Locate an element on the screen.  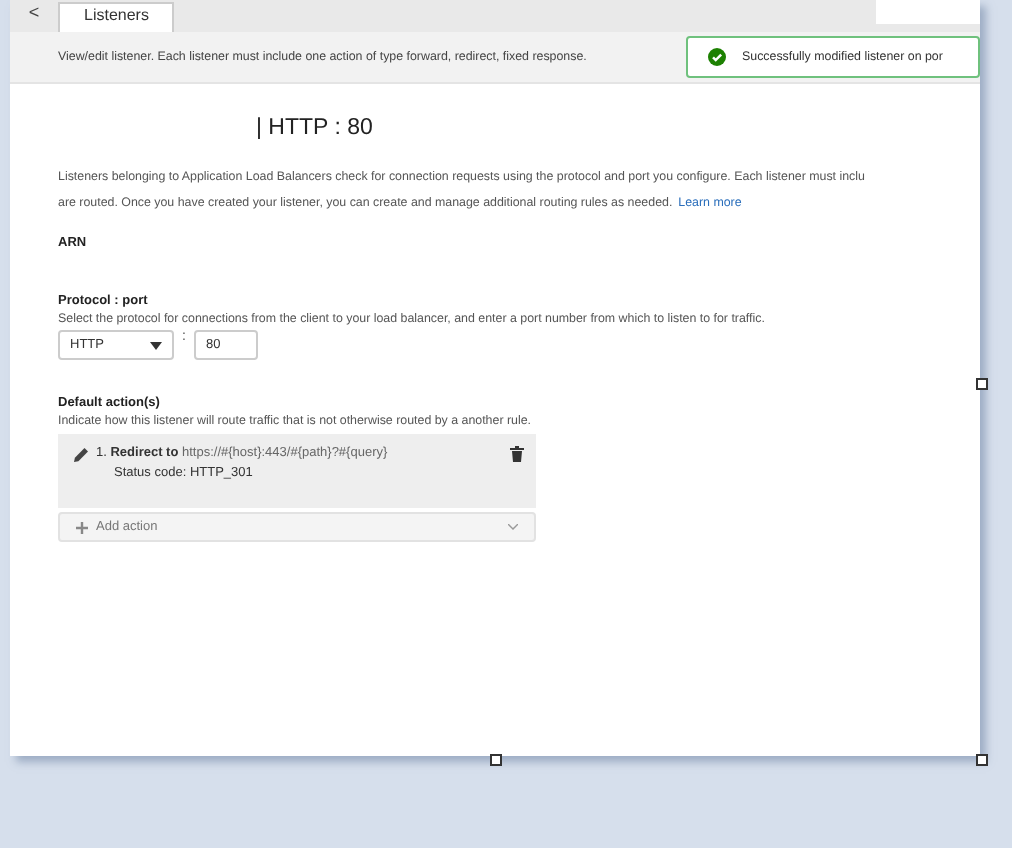
check-circle-icon is located at coordinates (717, 57).